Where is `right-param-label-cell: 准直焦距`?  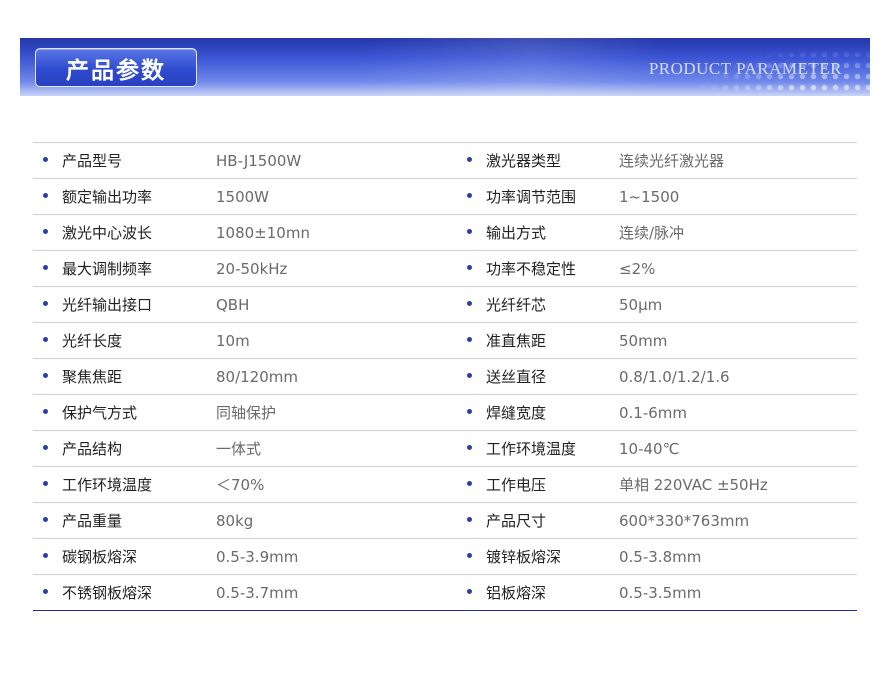
right-param-label-cell: 准直焦距 is located at coordinates (538, 341).